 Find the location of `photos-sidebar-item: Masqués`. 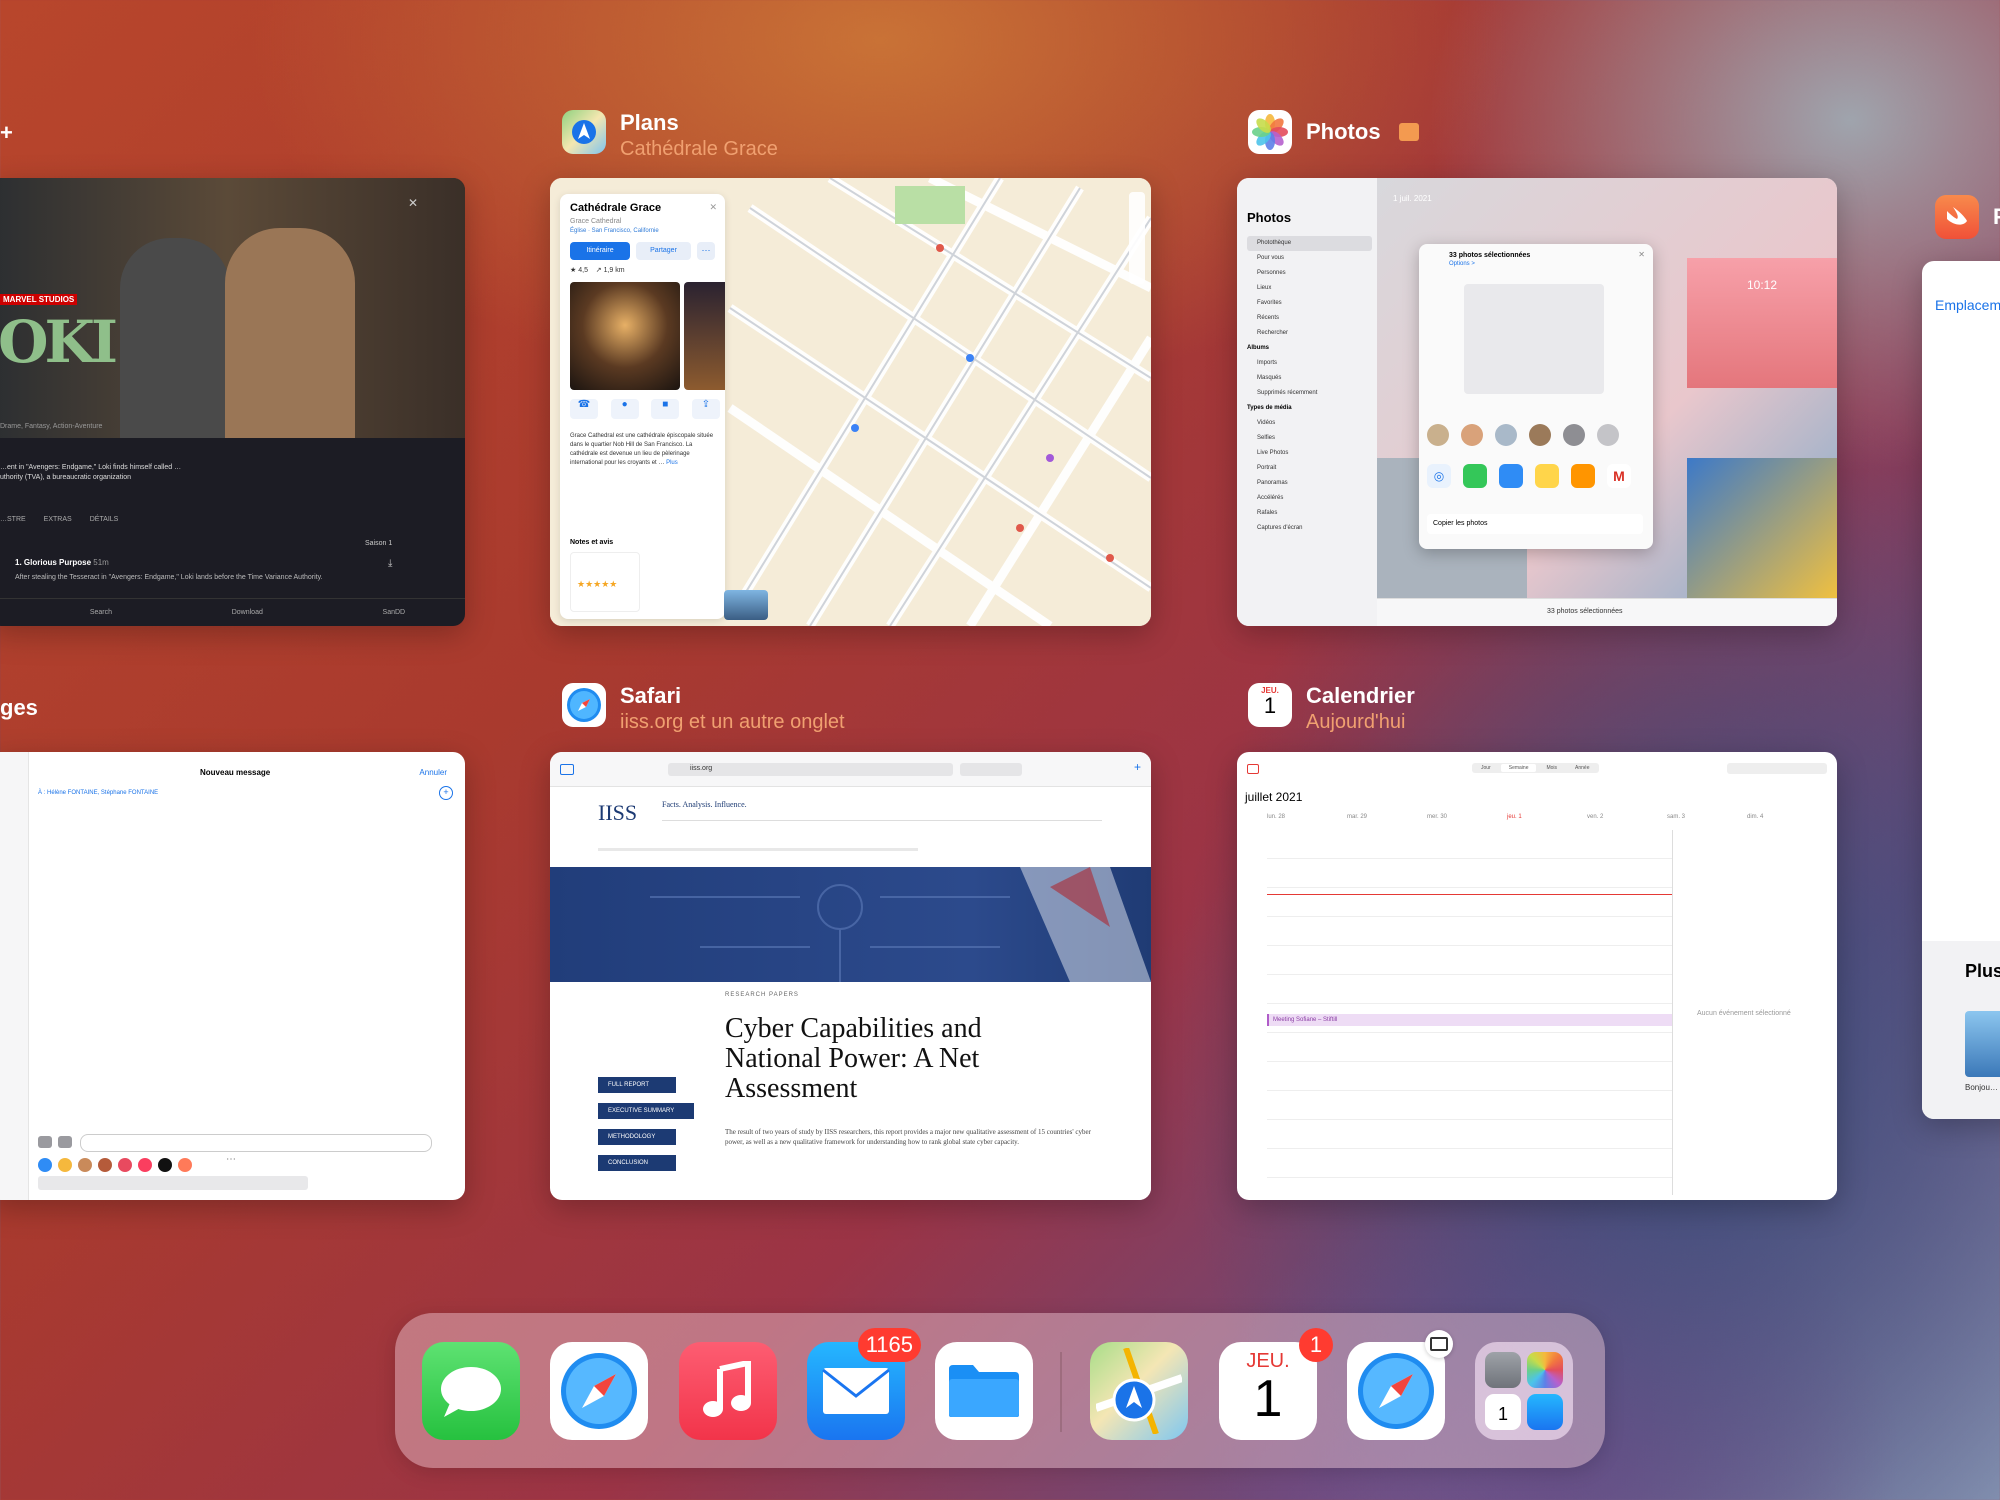

photos-sidebar-item: Masqués is located at coordinates (1309, 378).